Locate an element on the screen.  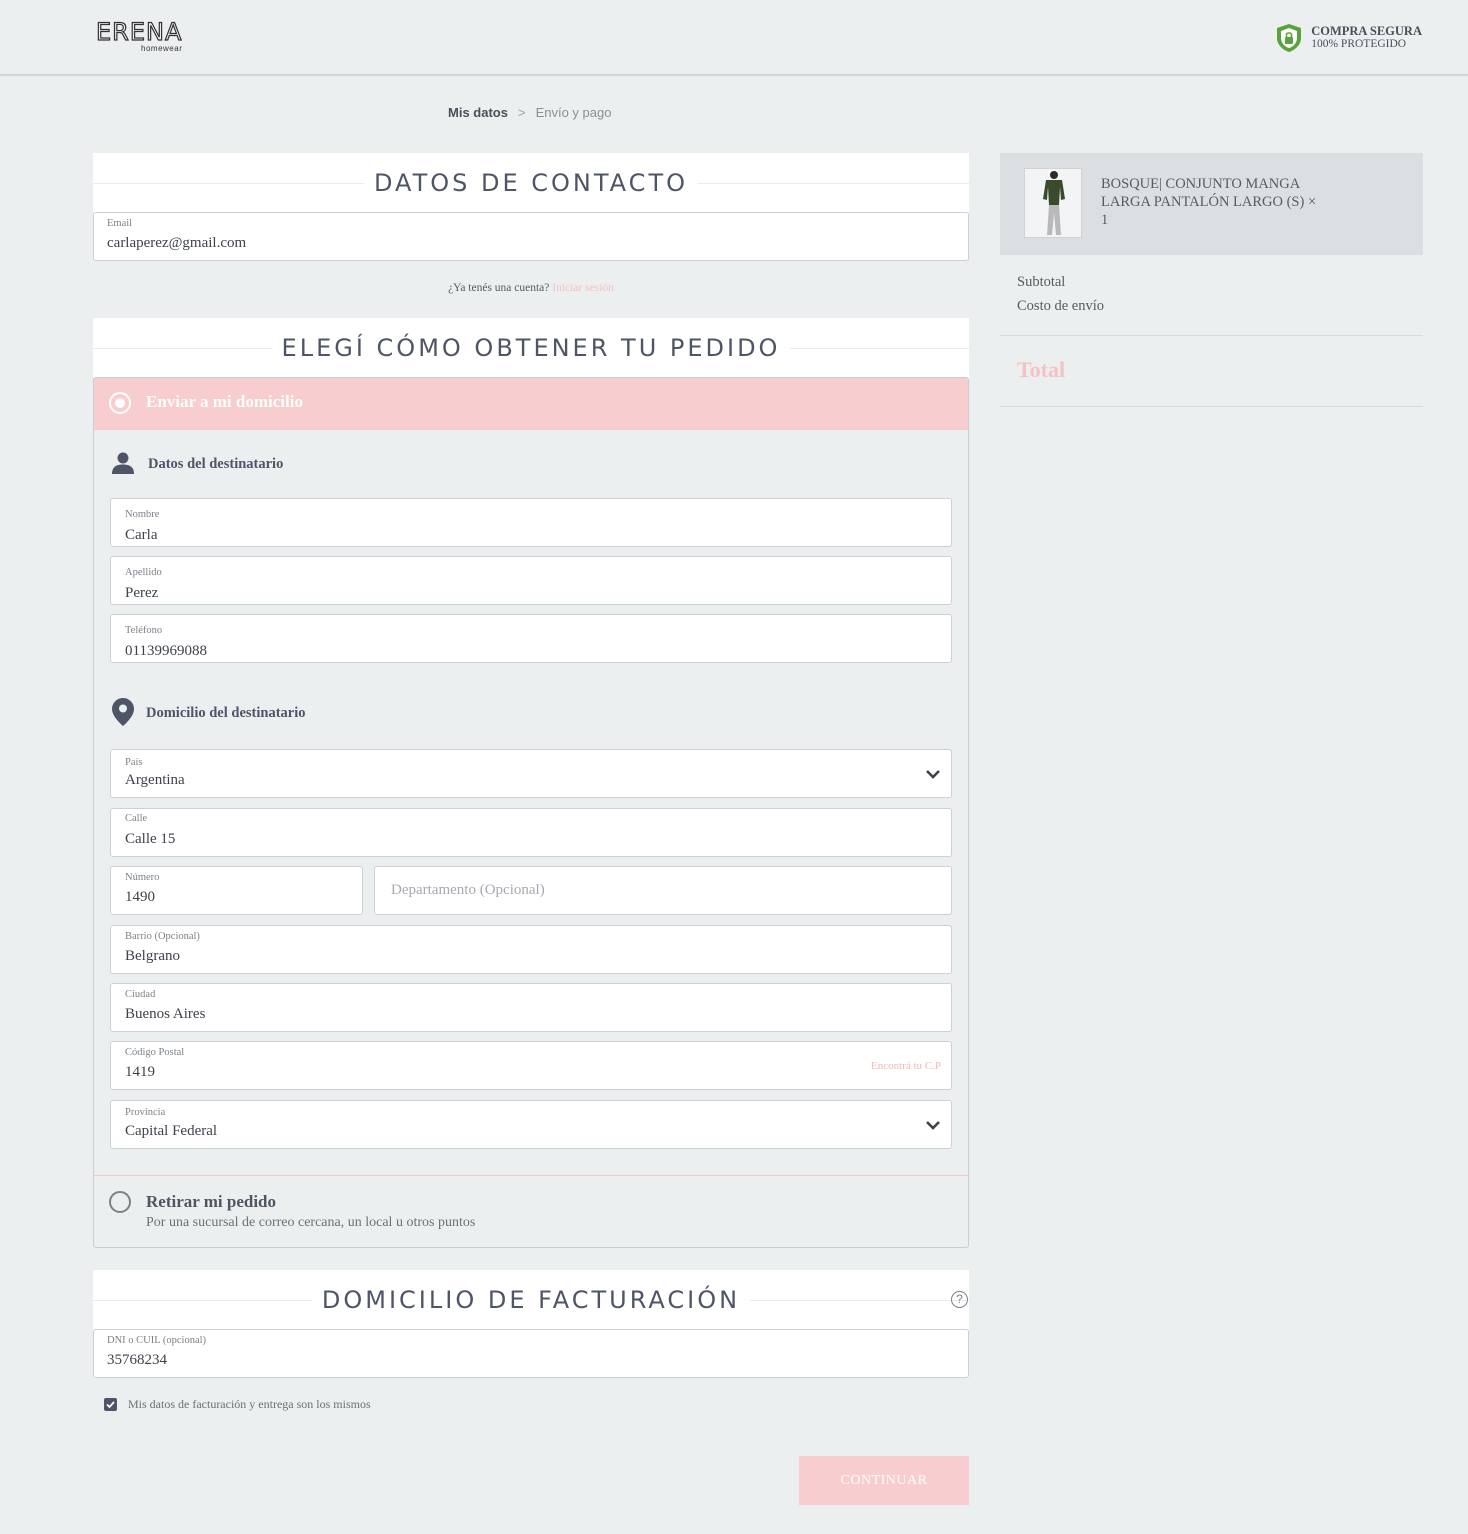
pais-select: País Argentina is located at coordinates (531, 773).